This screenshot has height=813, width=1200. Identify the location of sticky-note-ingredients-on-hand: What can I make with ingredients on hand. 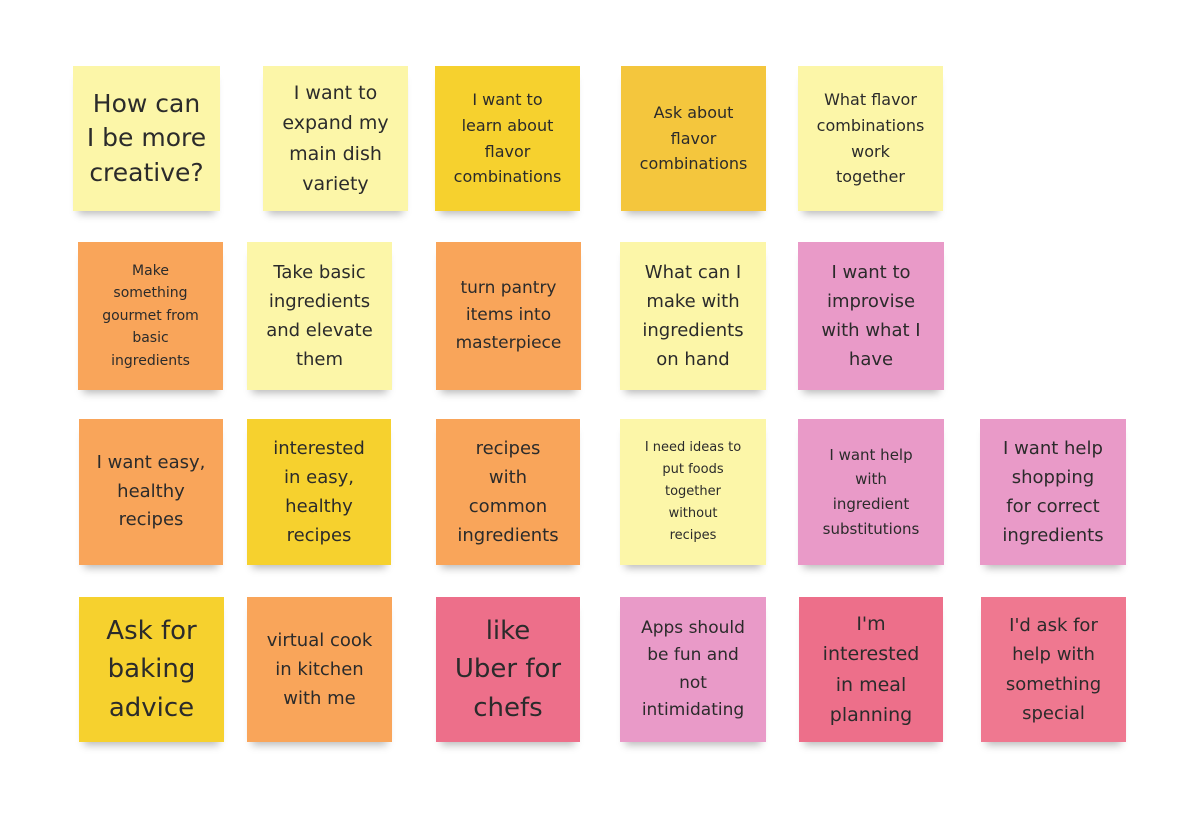
(693, 316).